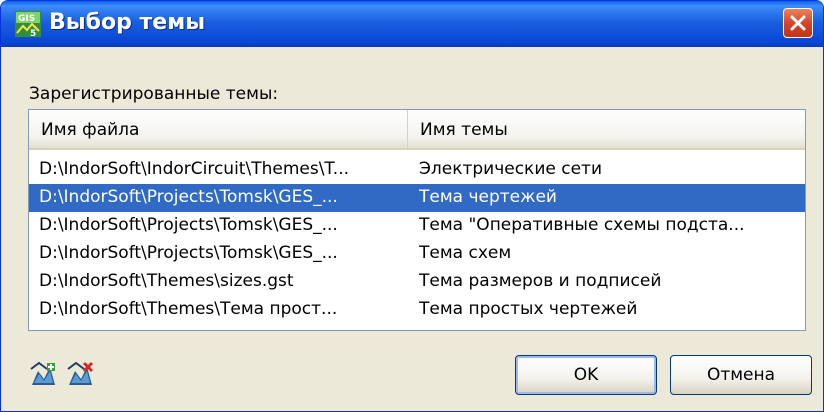 This screenshot has width=824, height=412. What do you see at coordinates (606, 129) in the screenshot?
I see `column-header-theme: Имя темы` at bounding box center [606, 129].